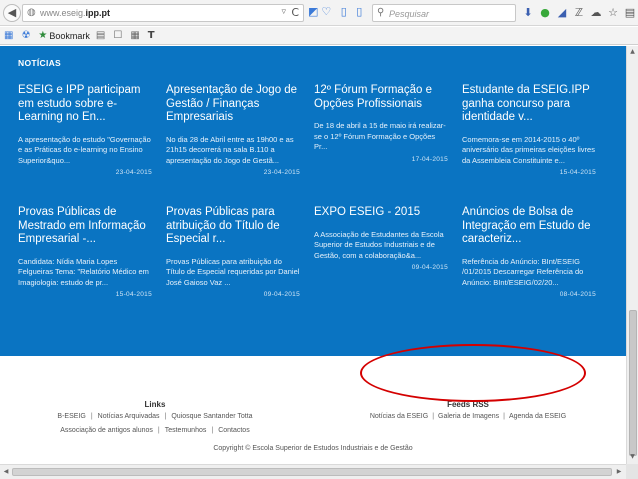  What do you see at coordinates (473, 373) in the screenshot?
I see `annotation-ellipse` at bounding box center [473, 373].